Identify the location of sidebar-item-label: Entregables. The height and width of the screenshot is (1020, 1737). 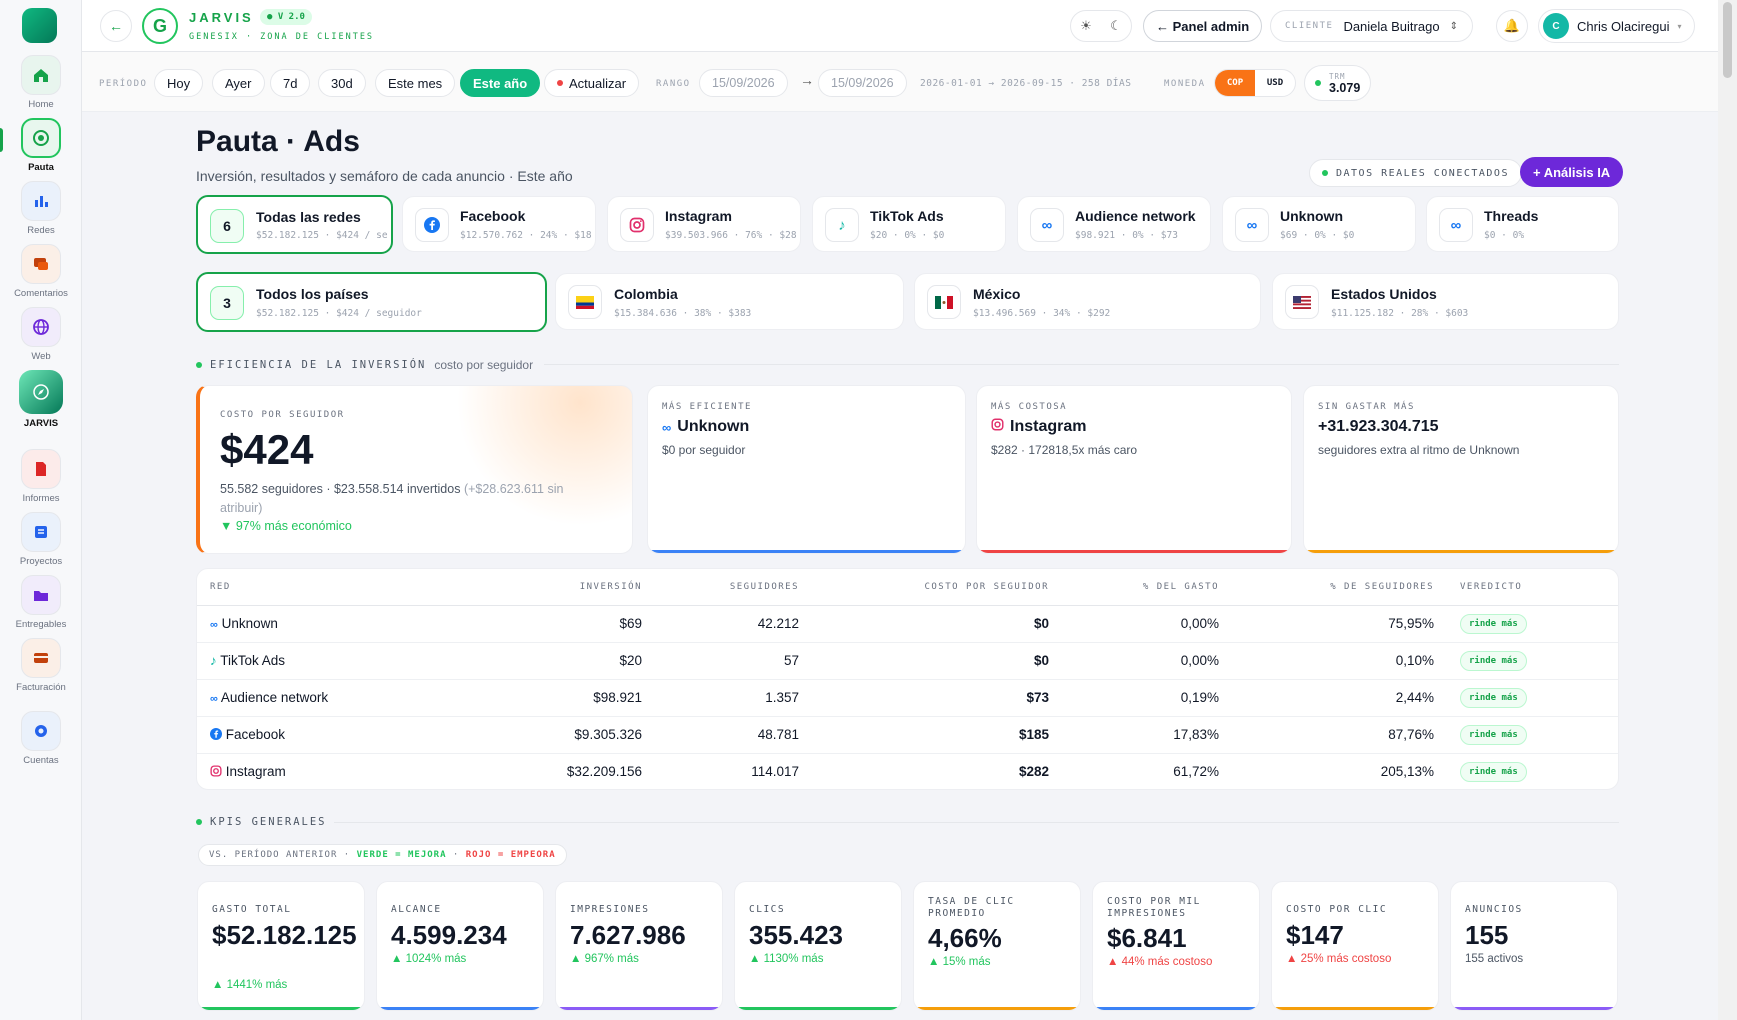
(41, 624).